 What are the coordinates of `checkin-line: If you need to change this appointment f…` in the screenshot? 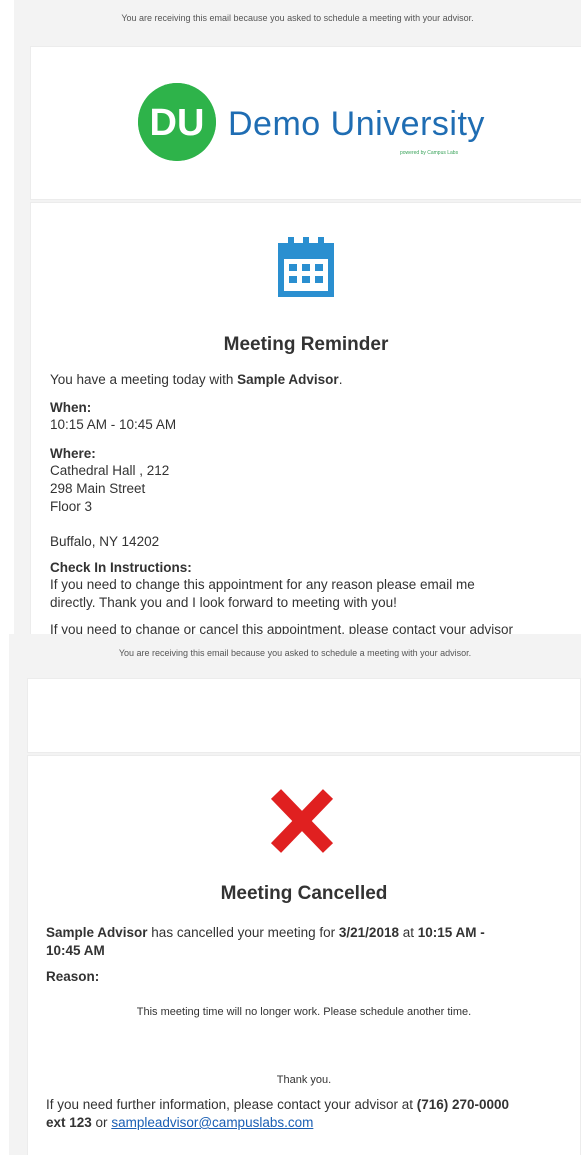 It's located at (262, 584).